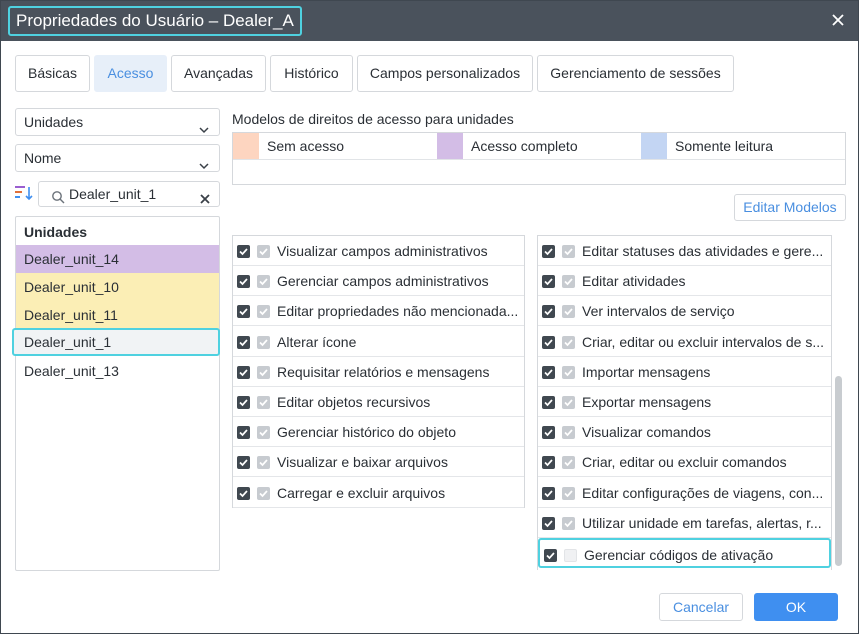  What do you see at coordinates (838, 20) in the screenshot?
I see `close-icon` at bounding box center [838, 20].